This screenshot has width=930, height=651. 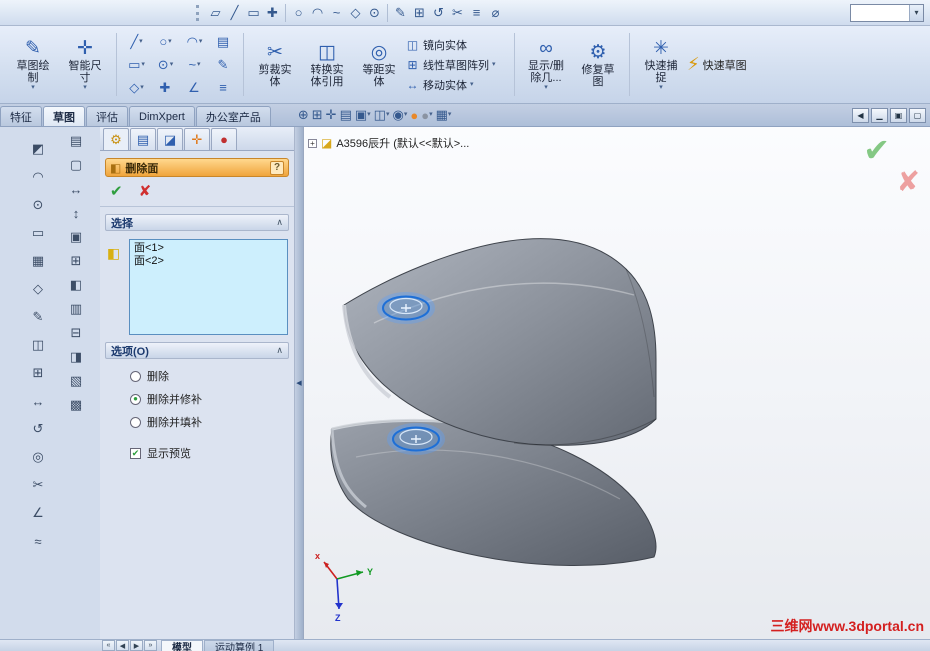 What do you see at coordinates (38, 401) in the screenshot?
I see `move-side-icon: ↔` at bounding box center [38, 401].